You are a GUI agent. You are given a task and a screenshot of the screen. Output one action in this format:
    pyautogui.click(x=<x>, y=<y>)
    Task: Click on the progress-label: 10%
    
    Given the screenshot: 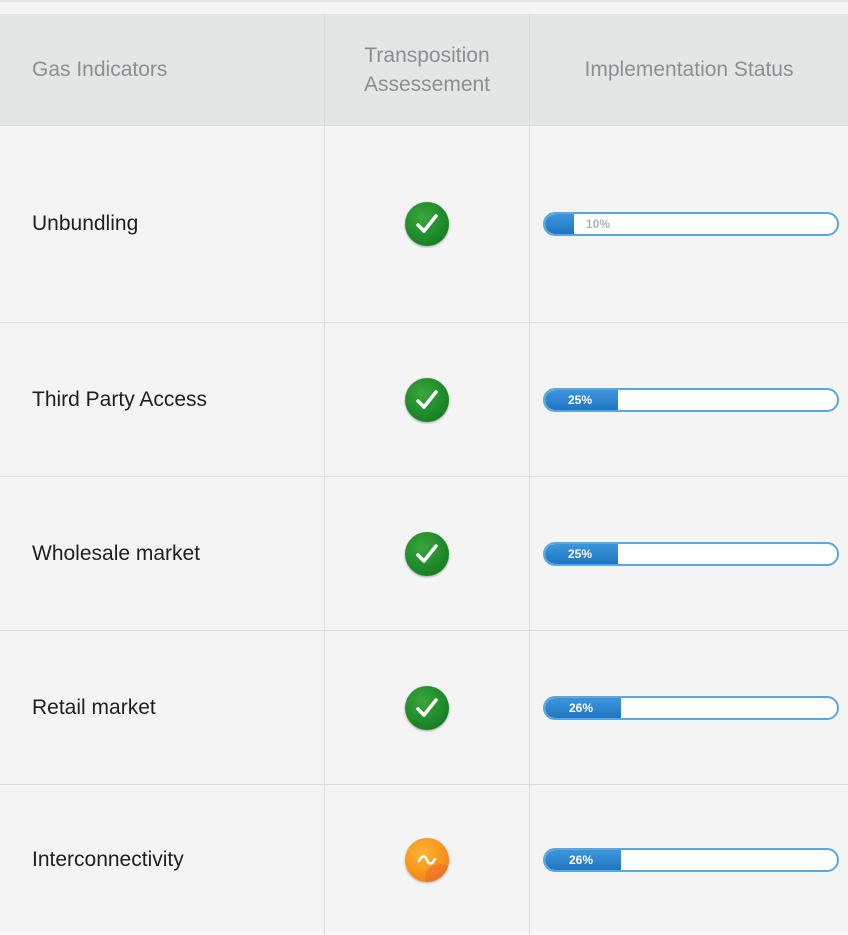 What is the action you would take?
    pyautogui.click(x=598, y=224)
    